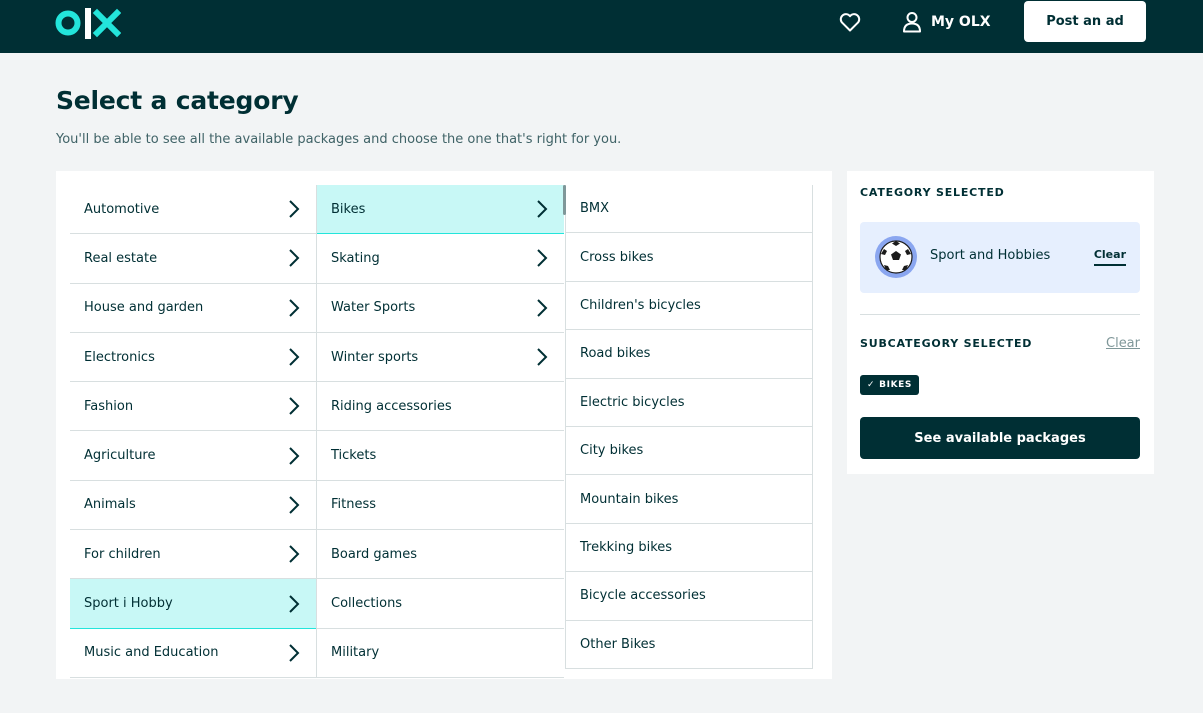 The width and height of the screenshot is (1203, 713). I want to click on olx-logo, so click(88, 23).